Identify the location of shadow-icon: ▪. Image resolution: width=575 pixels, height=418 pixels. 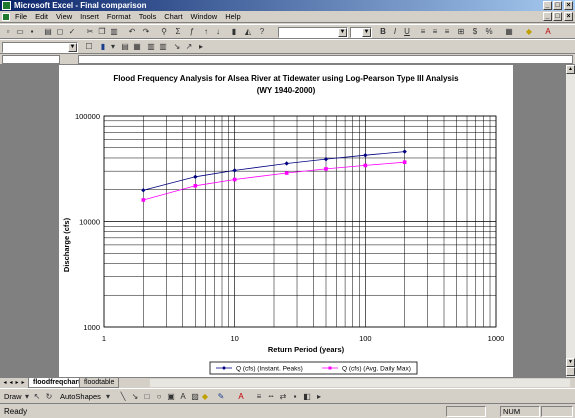
(295, 397).